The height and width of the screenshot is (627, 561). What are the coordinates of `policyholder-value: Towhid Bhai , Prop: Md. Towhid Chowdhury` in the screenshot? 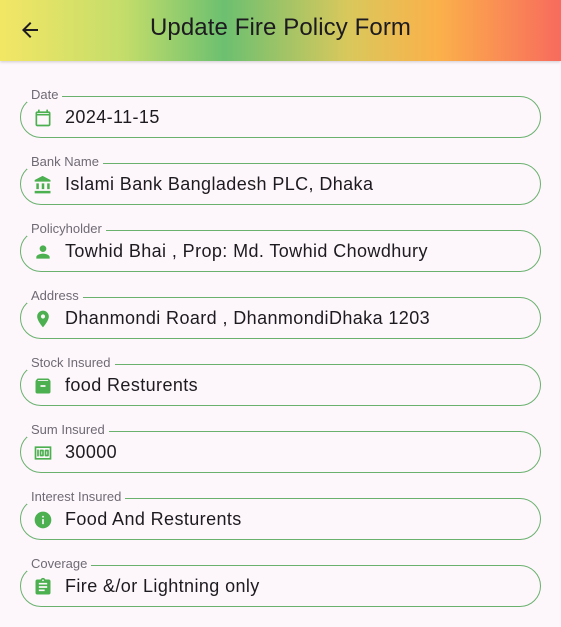 It's located at (246, 251).